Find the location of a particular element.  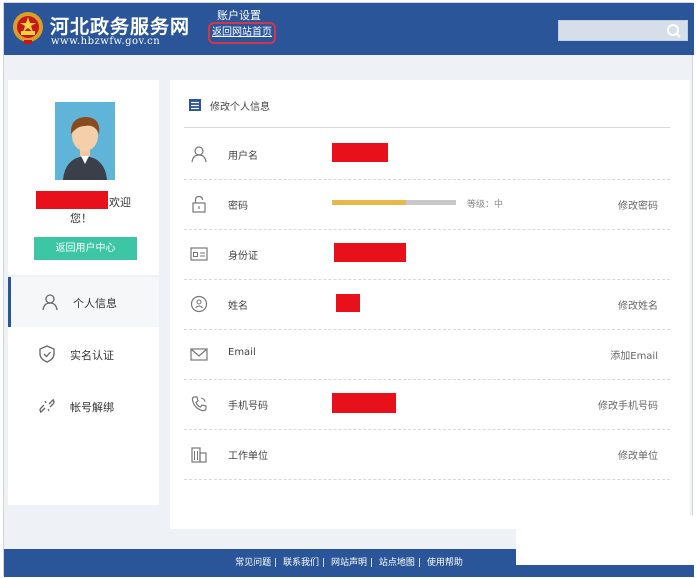

row-label: 手机号码 is located at coordinates (248, 406).